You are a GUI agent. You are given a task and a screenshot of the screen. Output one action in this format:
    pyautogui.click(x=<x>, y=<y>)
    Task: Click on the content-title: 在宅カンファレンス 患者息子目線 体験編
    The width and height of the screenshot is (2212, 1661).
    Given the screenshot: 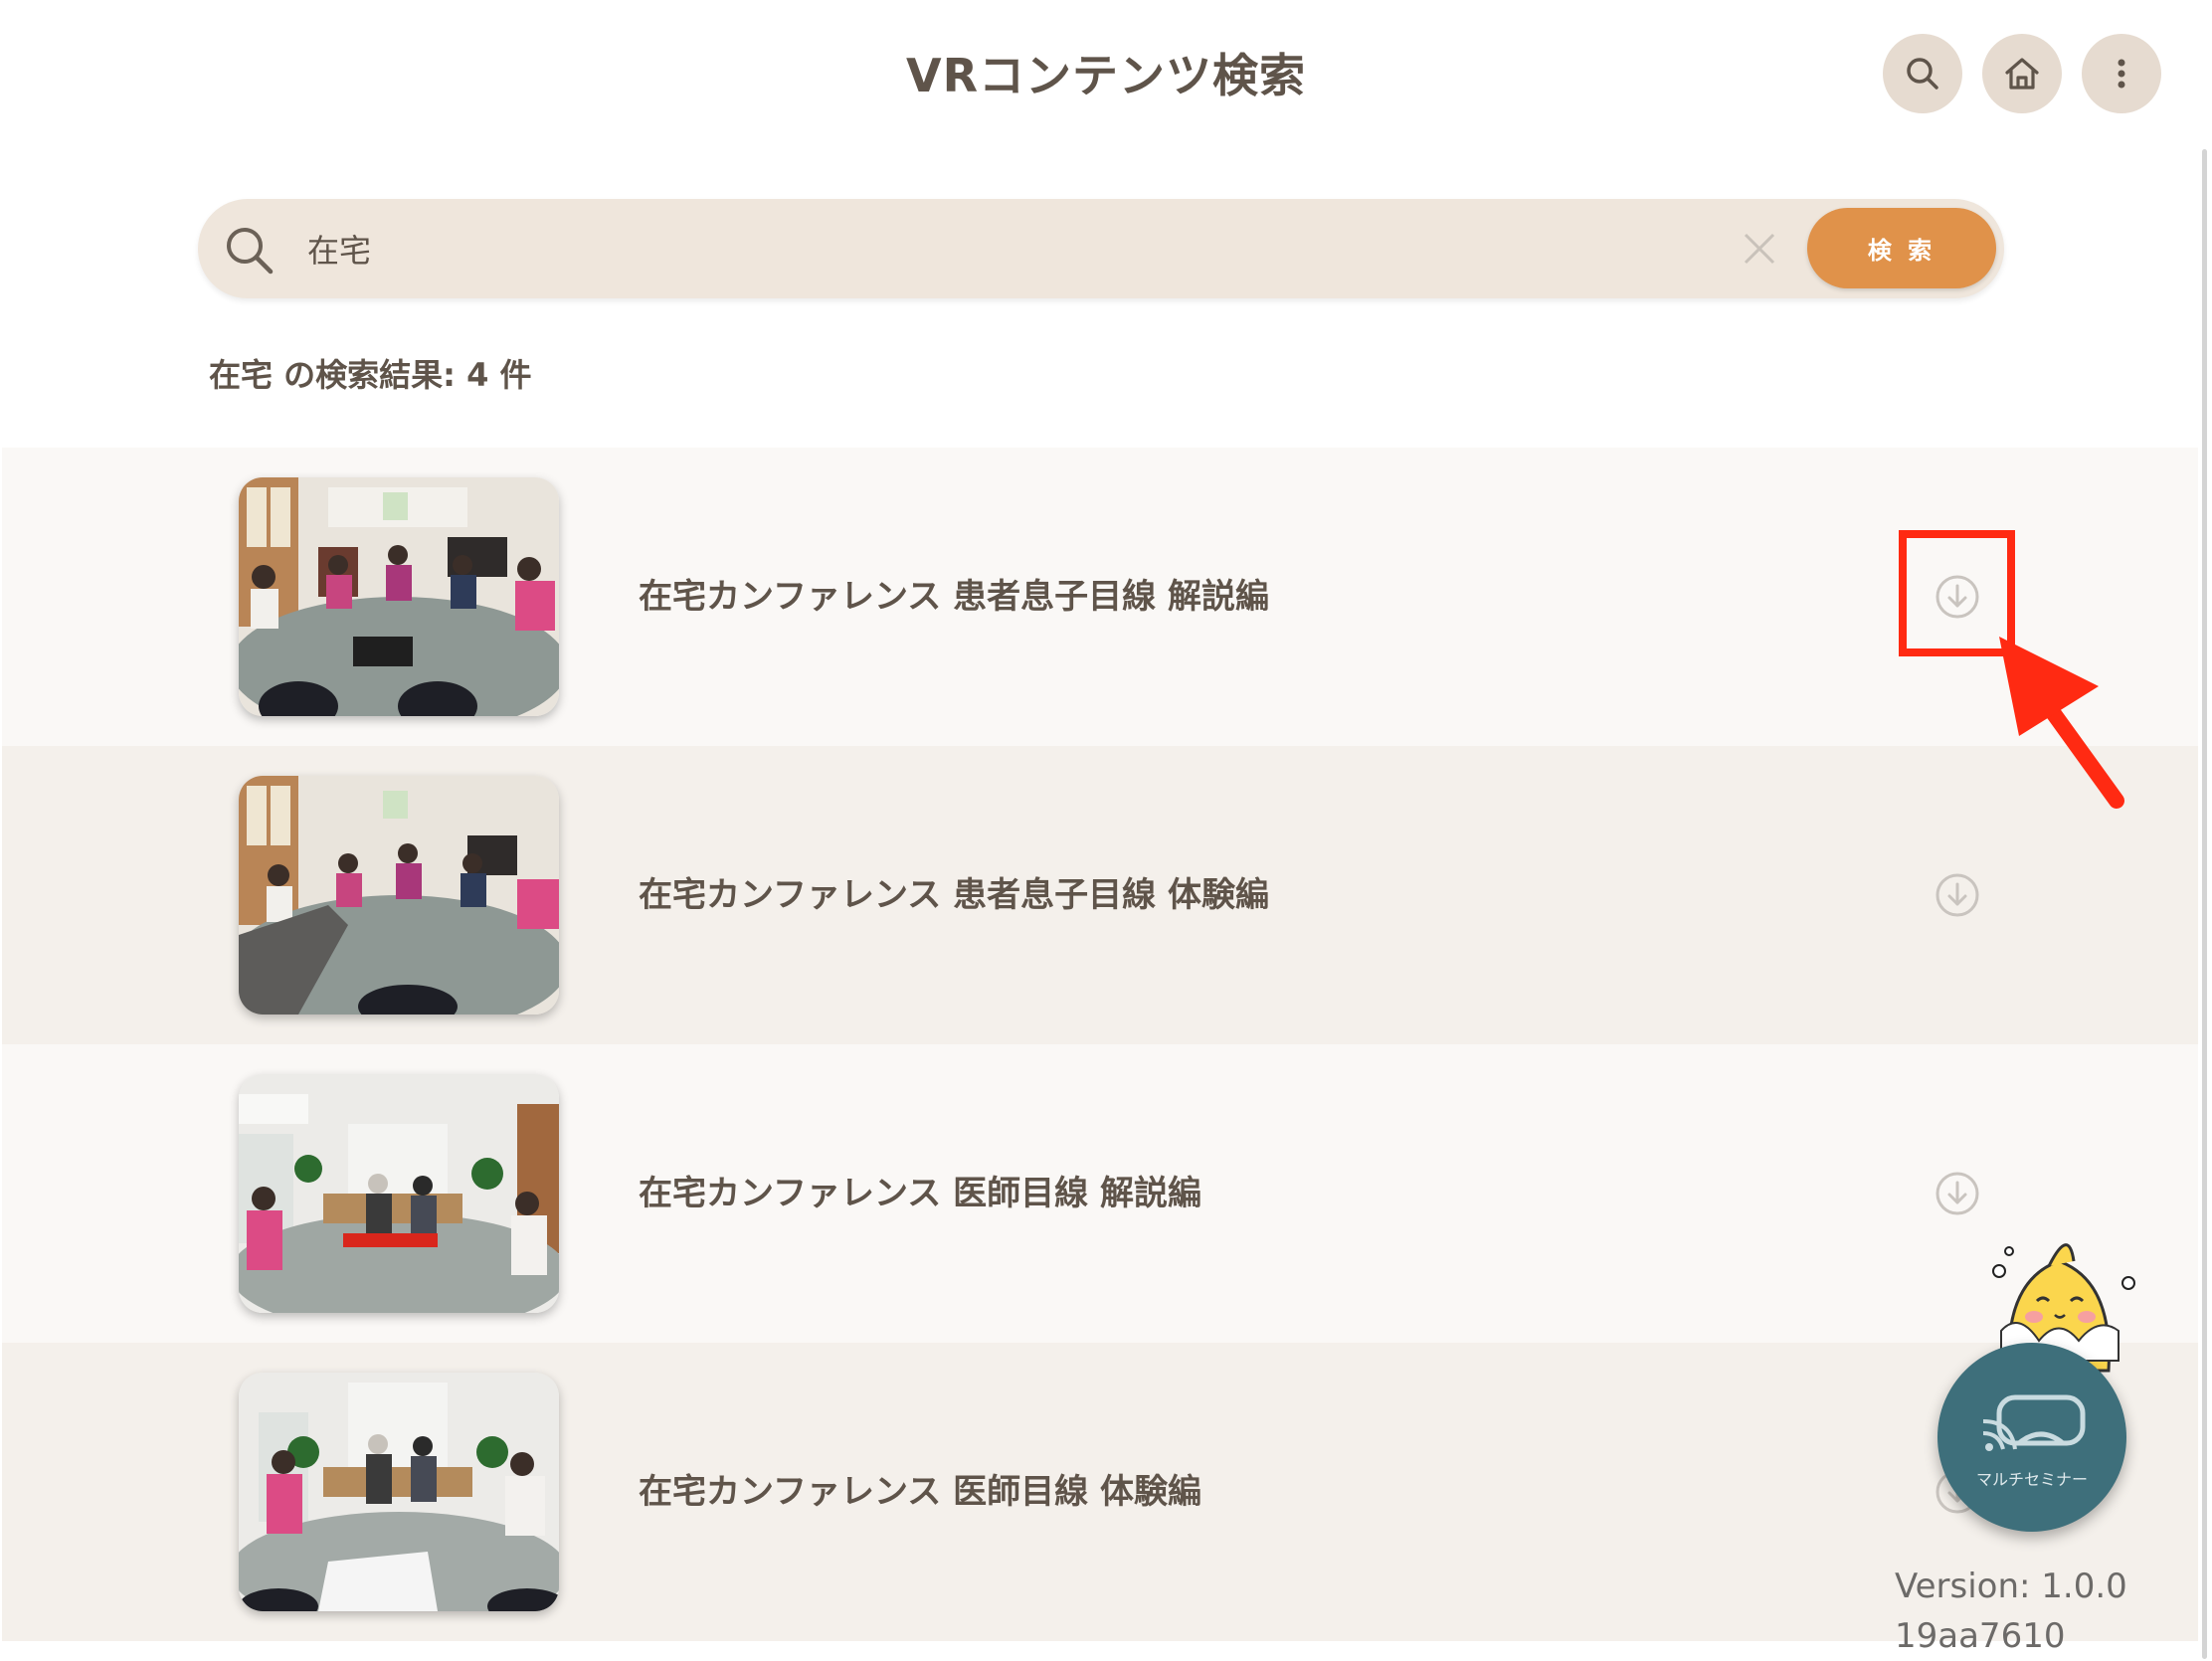 What is the action you would take?
    pyautogui.click(x=954, y=892)
    